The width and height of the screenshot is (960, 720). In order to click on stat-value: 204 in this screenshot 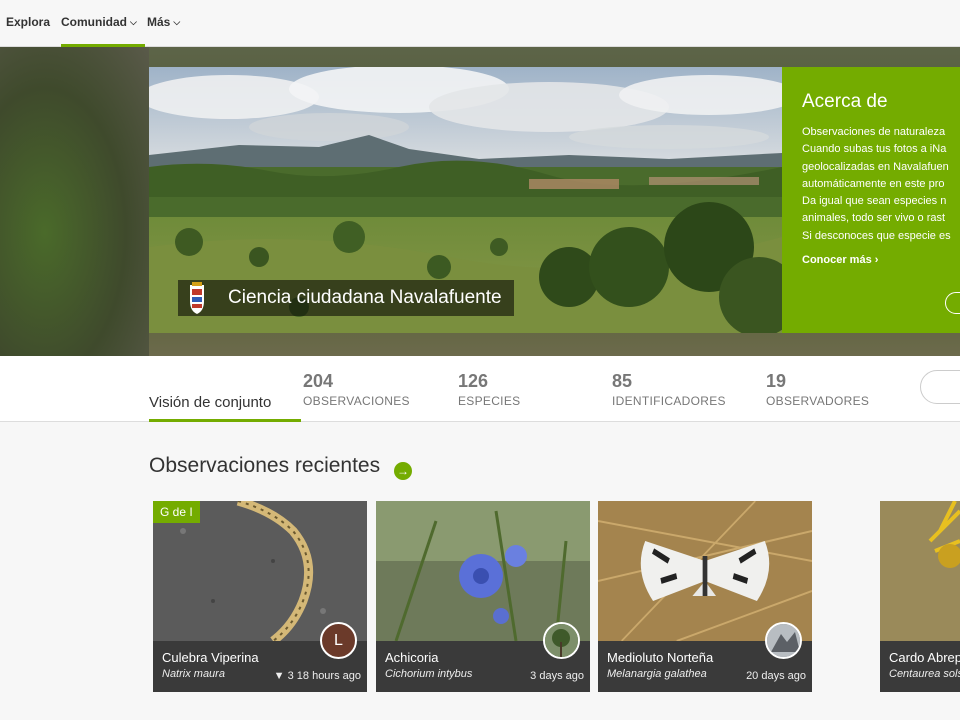, I will do `click(318, 381)`.